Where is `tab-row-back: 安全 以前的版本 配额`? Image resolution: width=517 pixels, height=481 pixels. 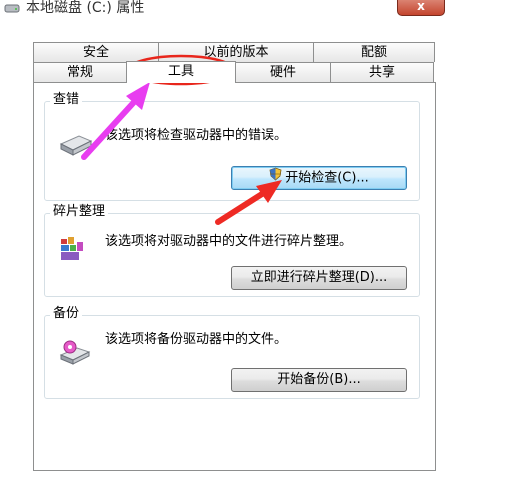 tab-row-back: 安全 以前的版本 配额 is located at coordinates (234, 52).